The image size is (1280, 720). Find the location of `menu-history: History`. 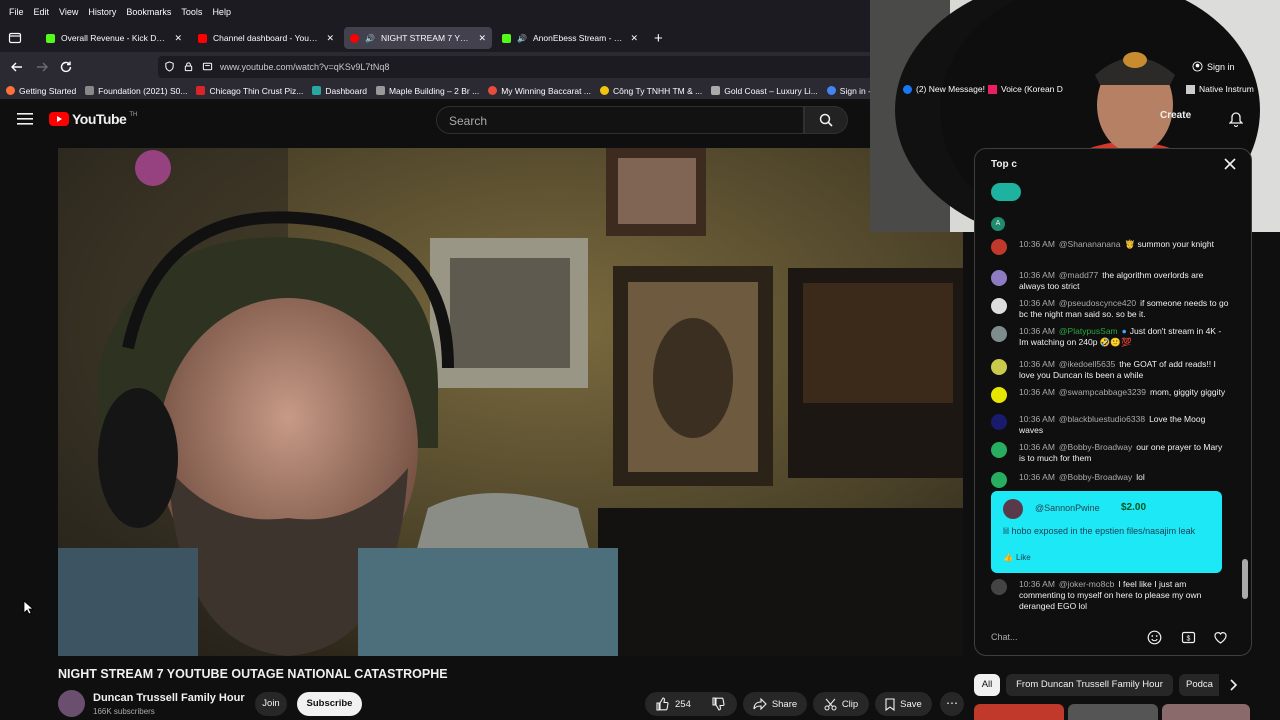

menu-history: History is located at coordinates (102, 12).